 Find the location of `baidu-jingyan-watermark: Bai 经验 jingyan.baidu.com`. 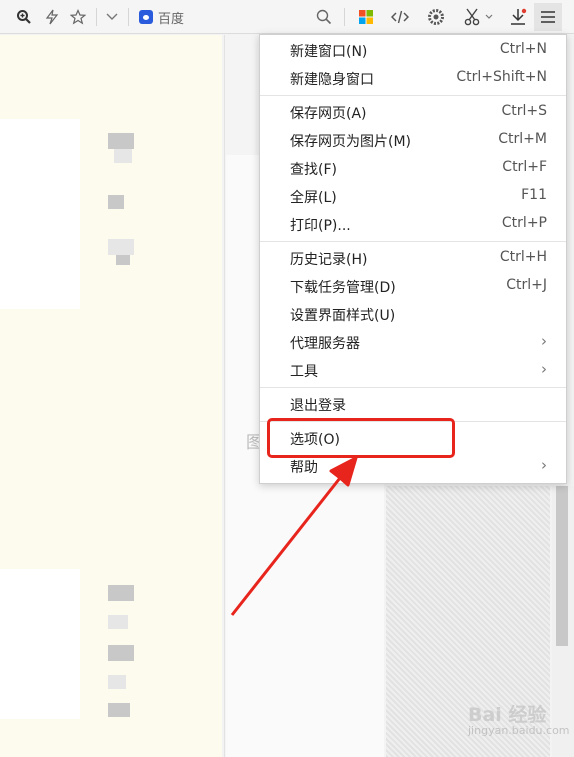

baidu-jingyan-watermark: Bai 经验 jingyan.baidu.com is located at coordinates (519, 718).